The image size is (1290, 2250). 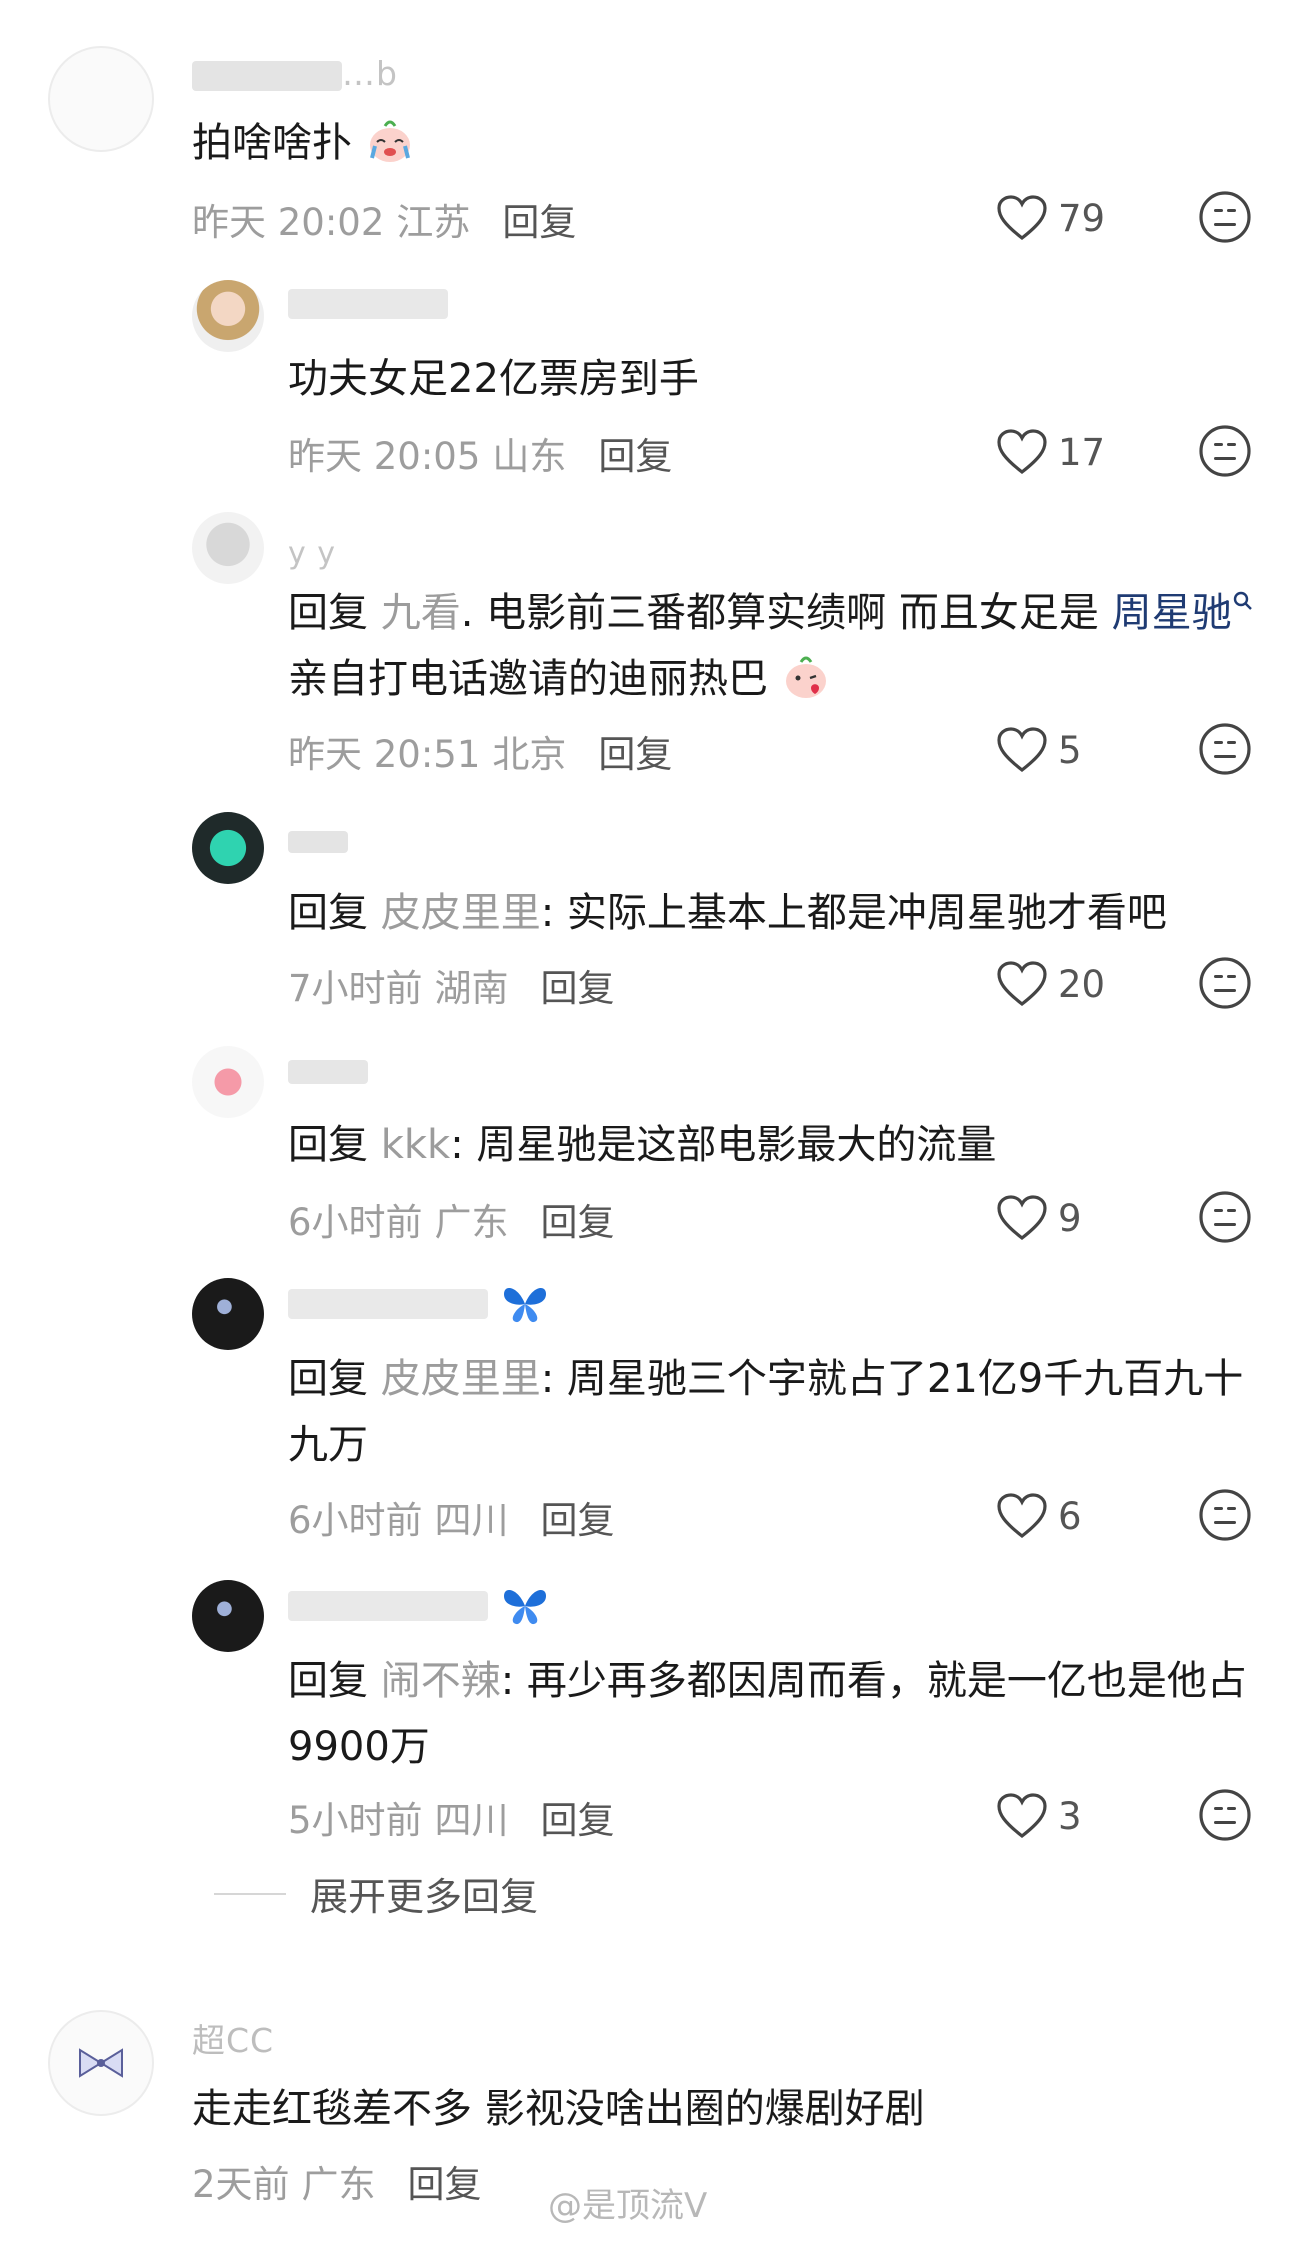 I want to click on divider, so click(x=250, y=1893).